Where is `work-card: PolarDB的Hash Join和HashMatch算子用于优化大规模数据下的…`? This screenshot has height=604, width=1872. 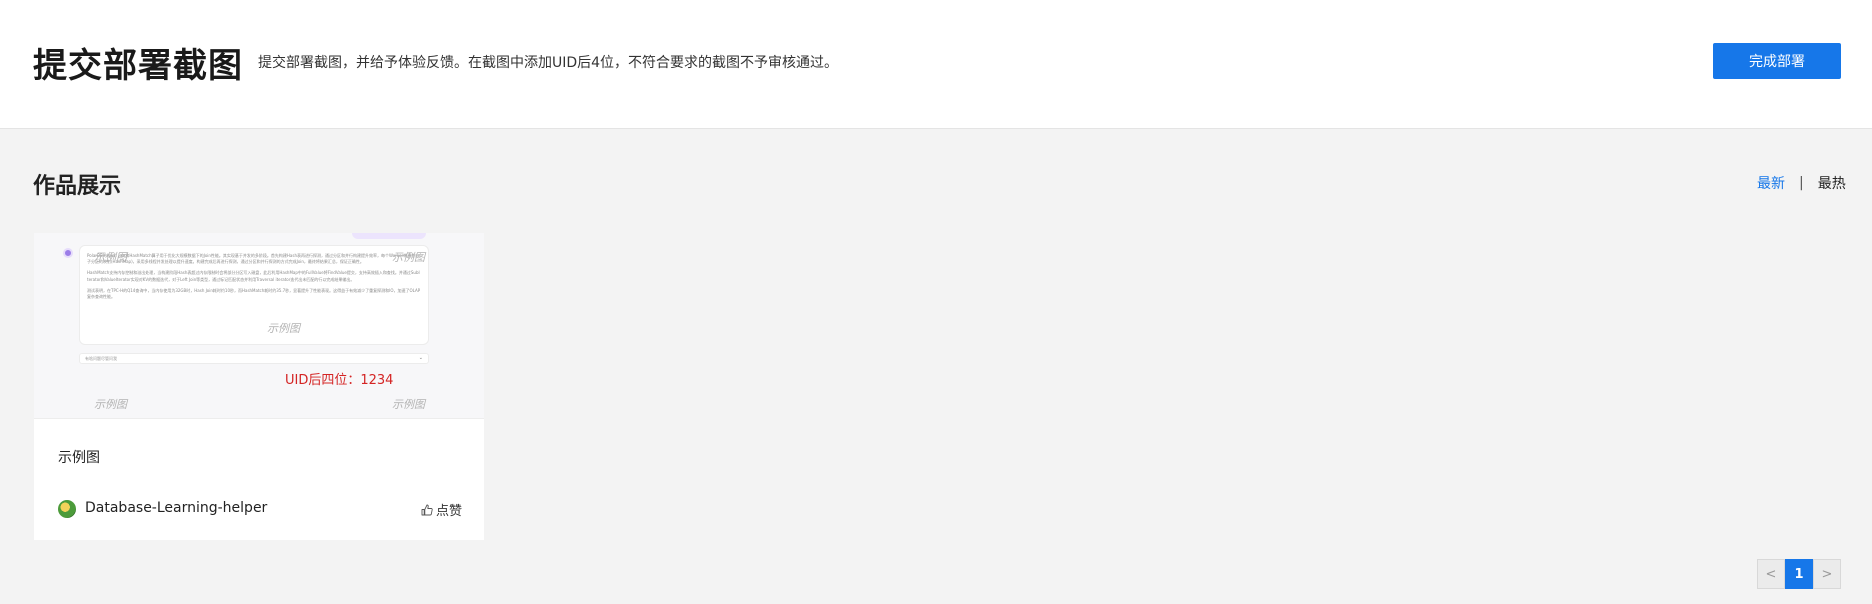
work-card: PolarDB的Hash Join和HashMatch算子用于优化大规模数据下的… is located at coordinates (259, 386).